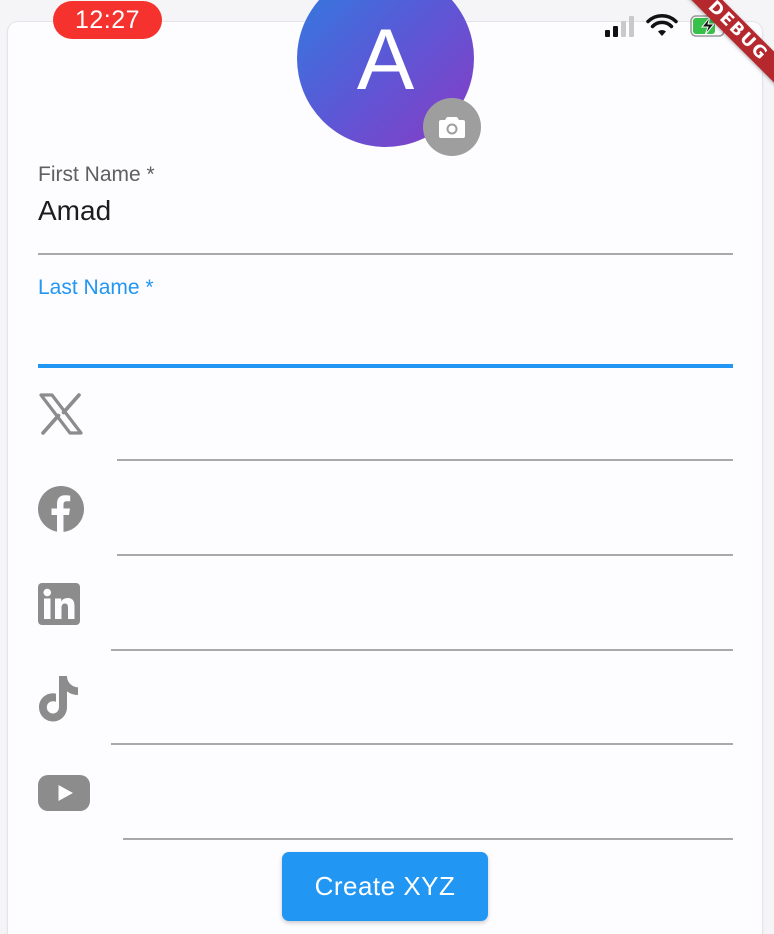 The image size is (774, 934). Describe the element at coordinates (96, 287) in the screenshot. I see `last-name-label: Last Name *` at that location.